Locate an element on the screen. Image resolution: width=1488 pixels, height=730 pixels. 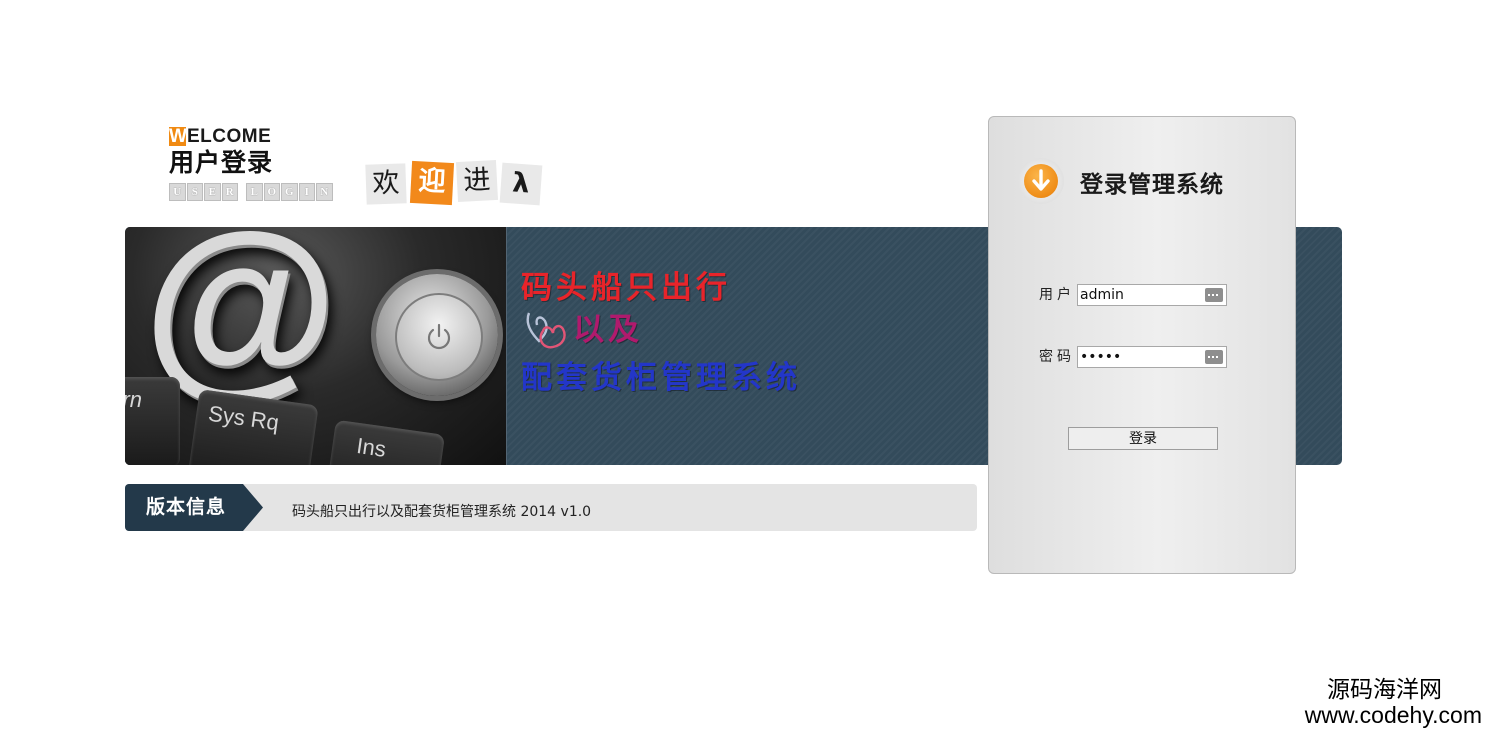
download-arrow-icon is located at coordinates (1041, 181).